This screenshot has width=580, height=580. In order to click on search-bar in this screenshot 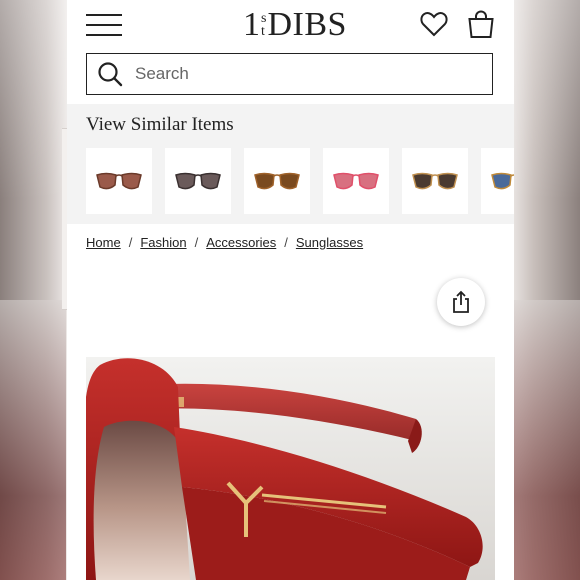, I will do `click(289, 74)`.